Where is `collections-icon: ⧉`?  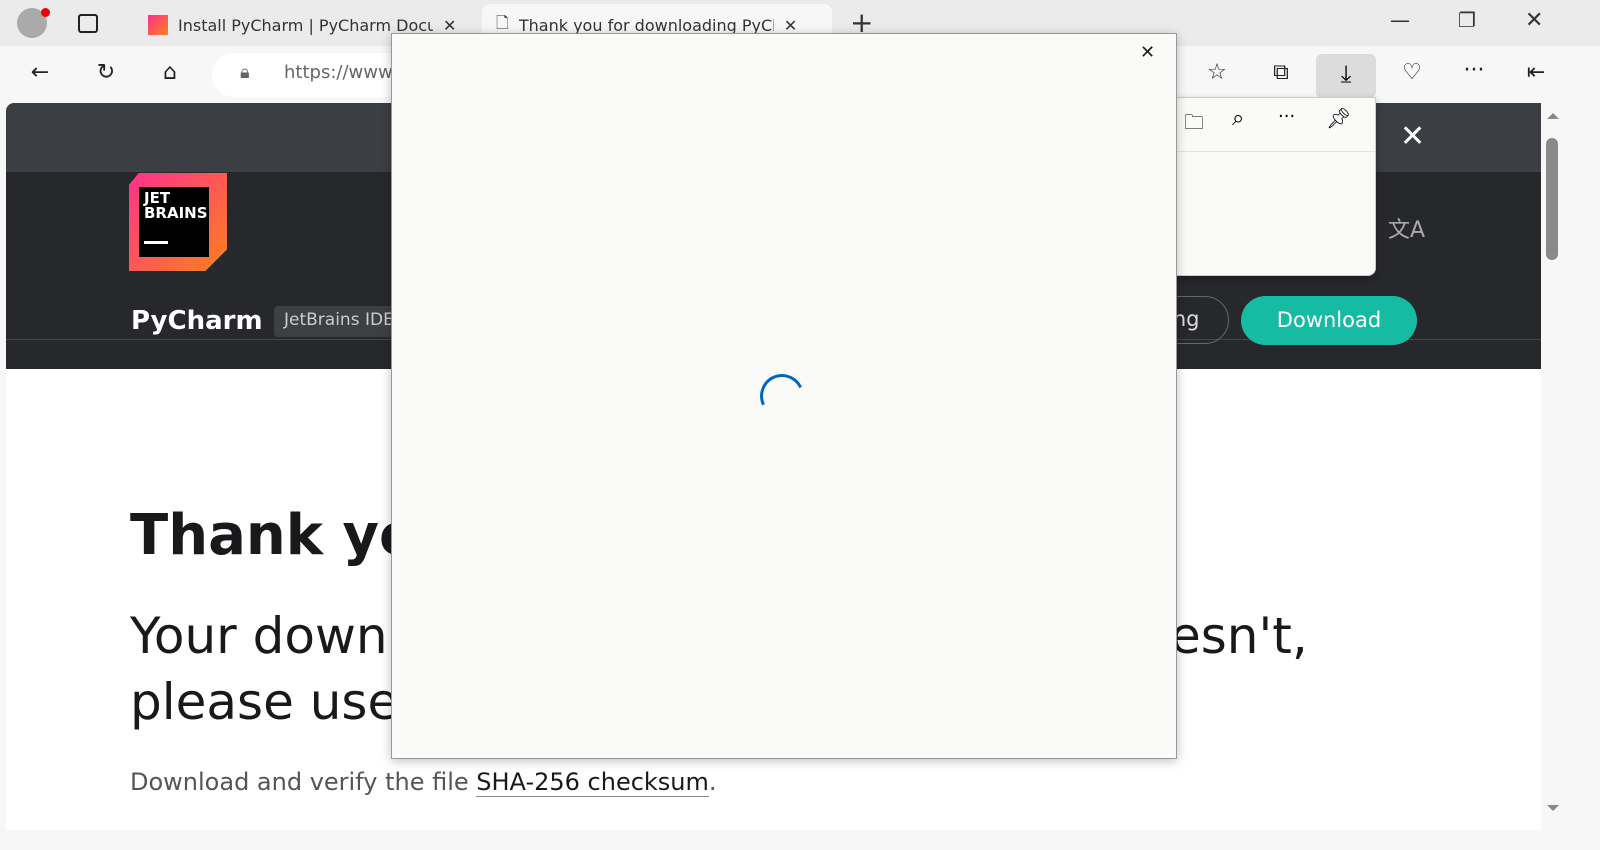 collections-icon: ⧉ is located at coordinates (1281, 72).